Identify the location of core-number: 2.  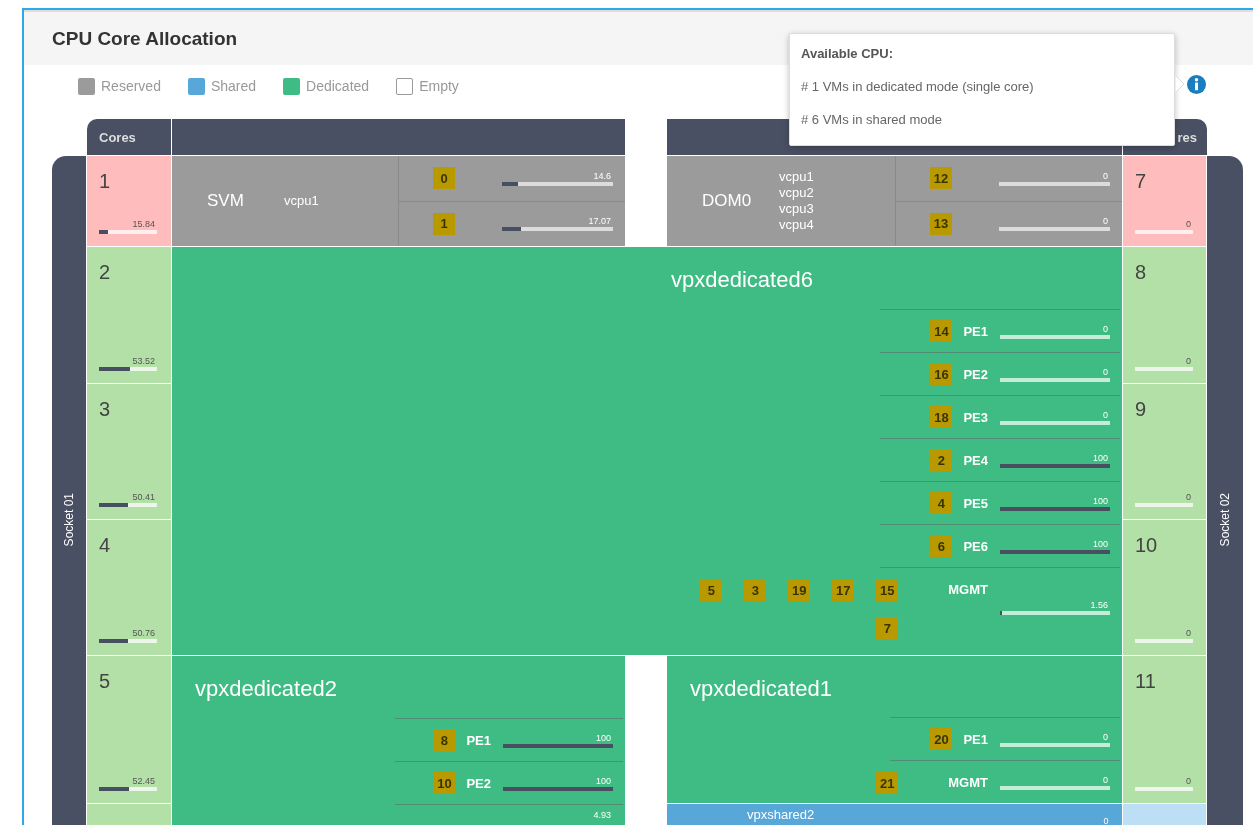
(105, 272).